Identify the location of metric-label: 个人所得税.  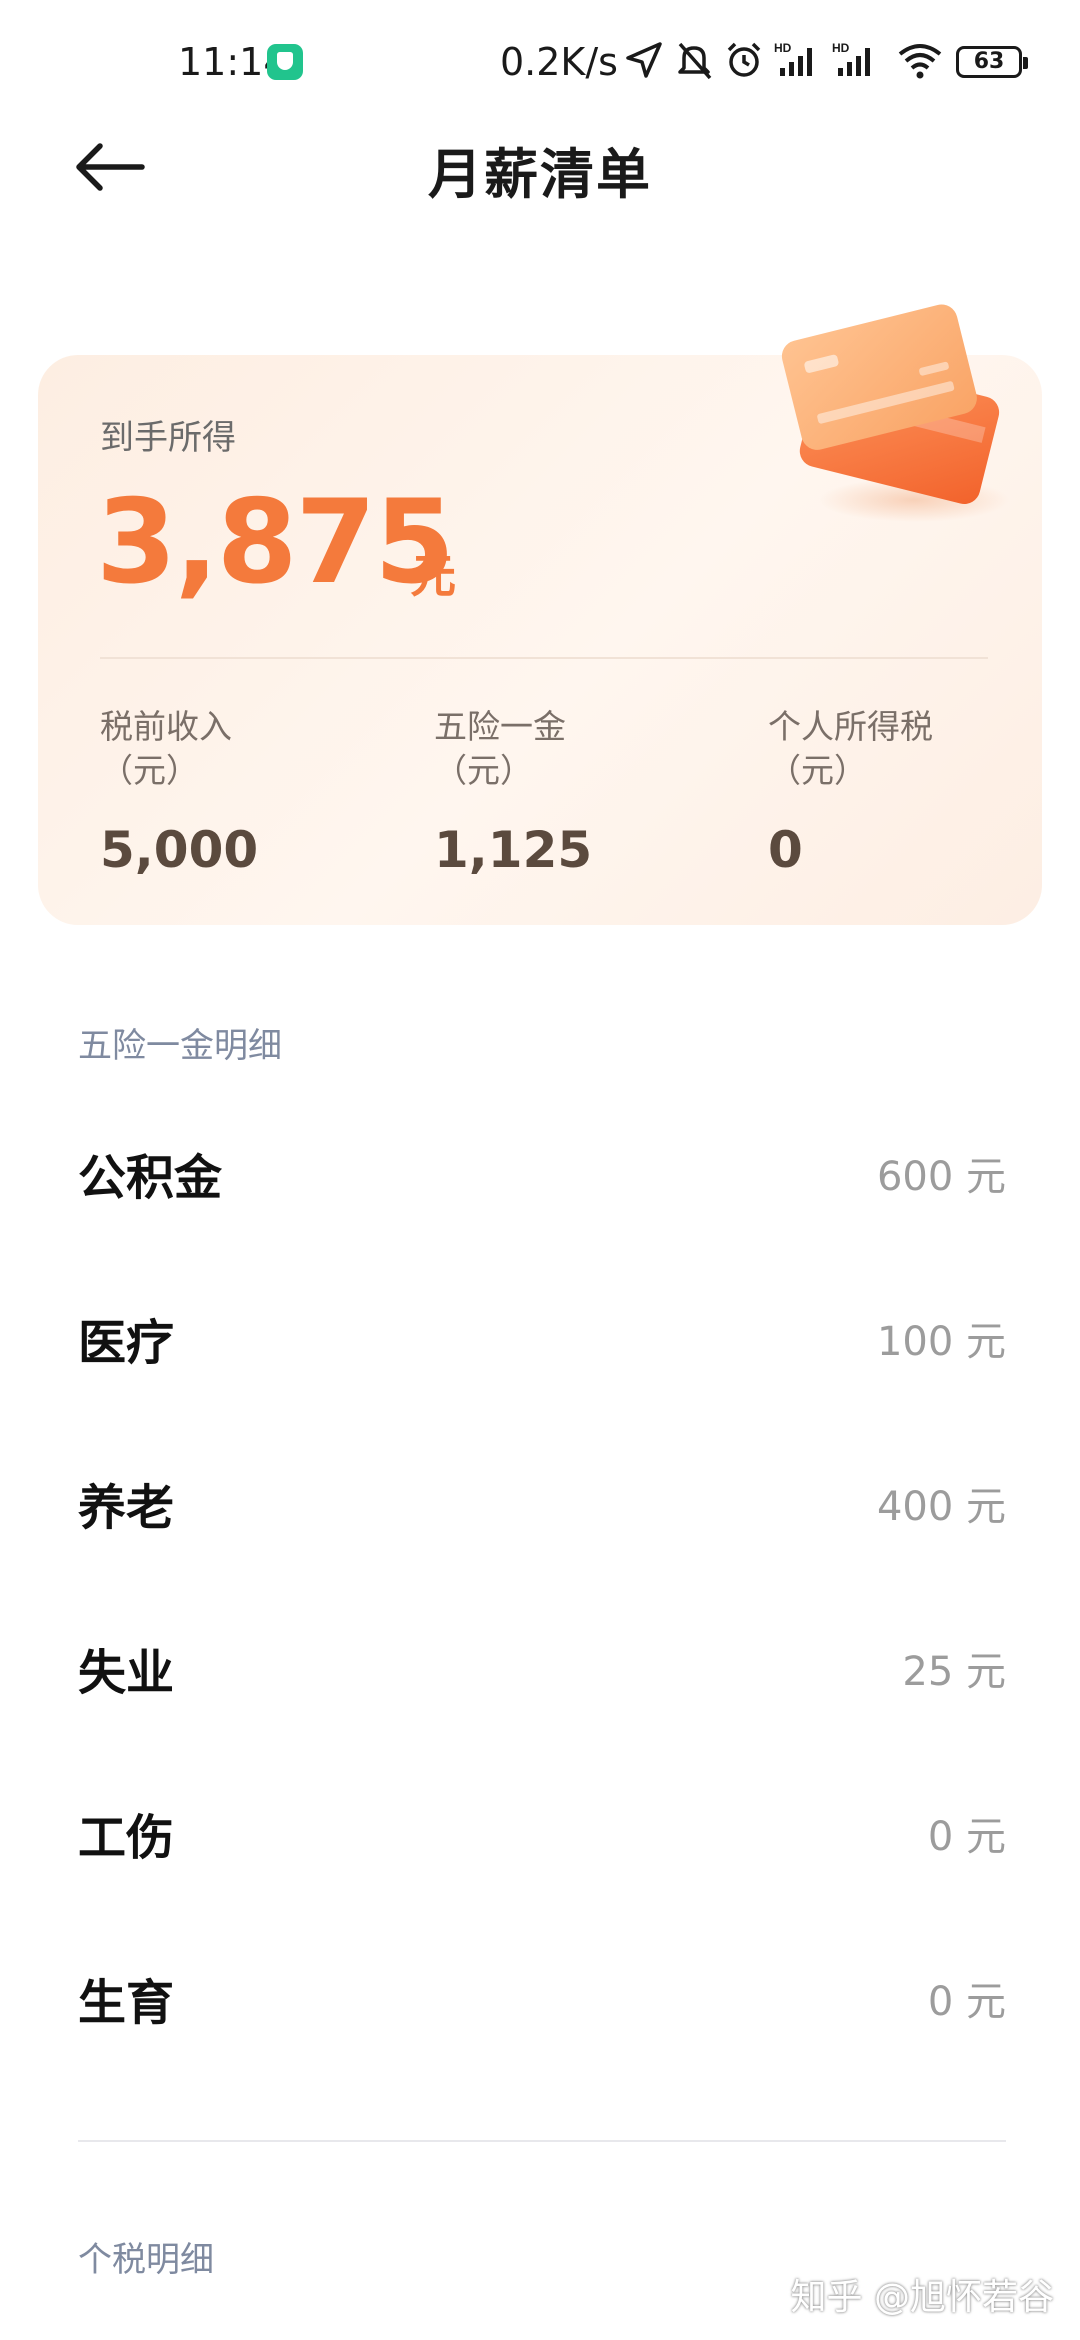
(850, 726).